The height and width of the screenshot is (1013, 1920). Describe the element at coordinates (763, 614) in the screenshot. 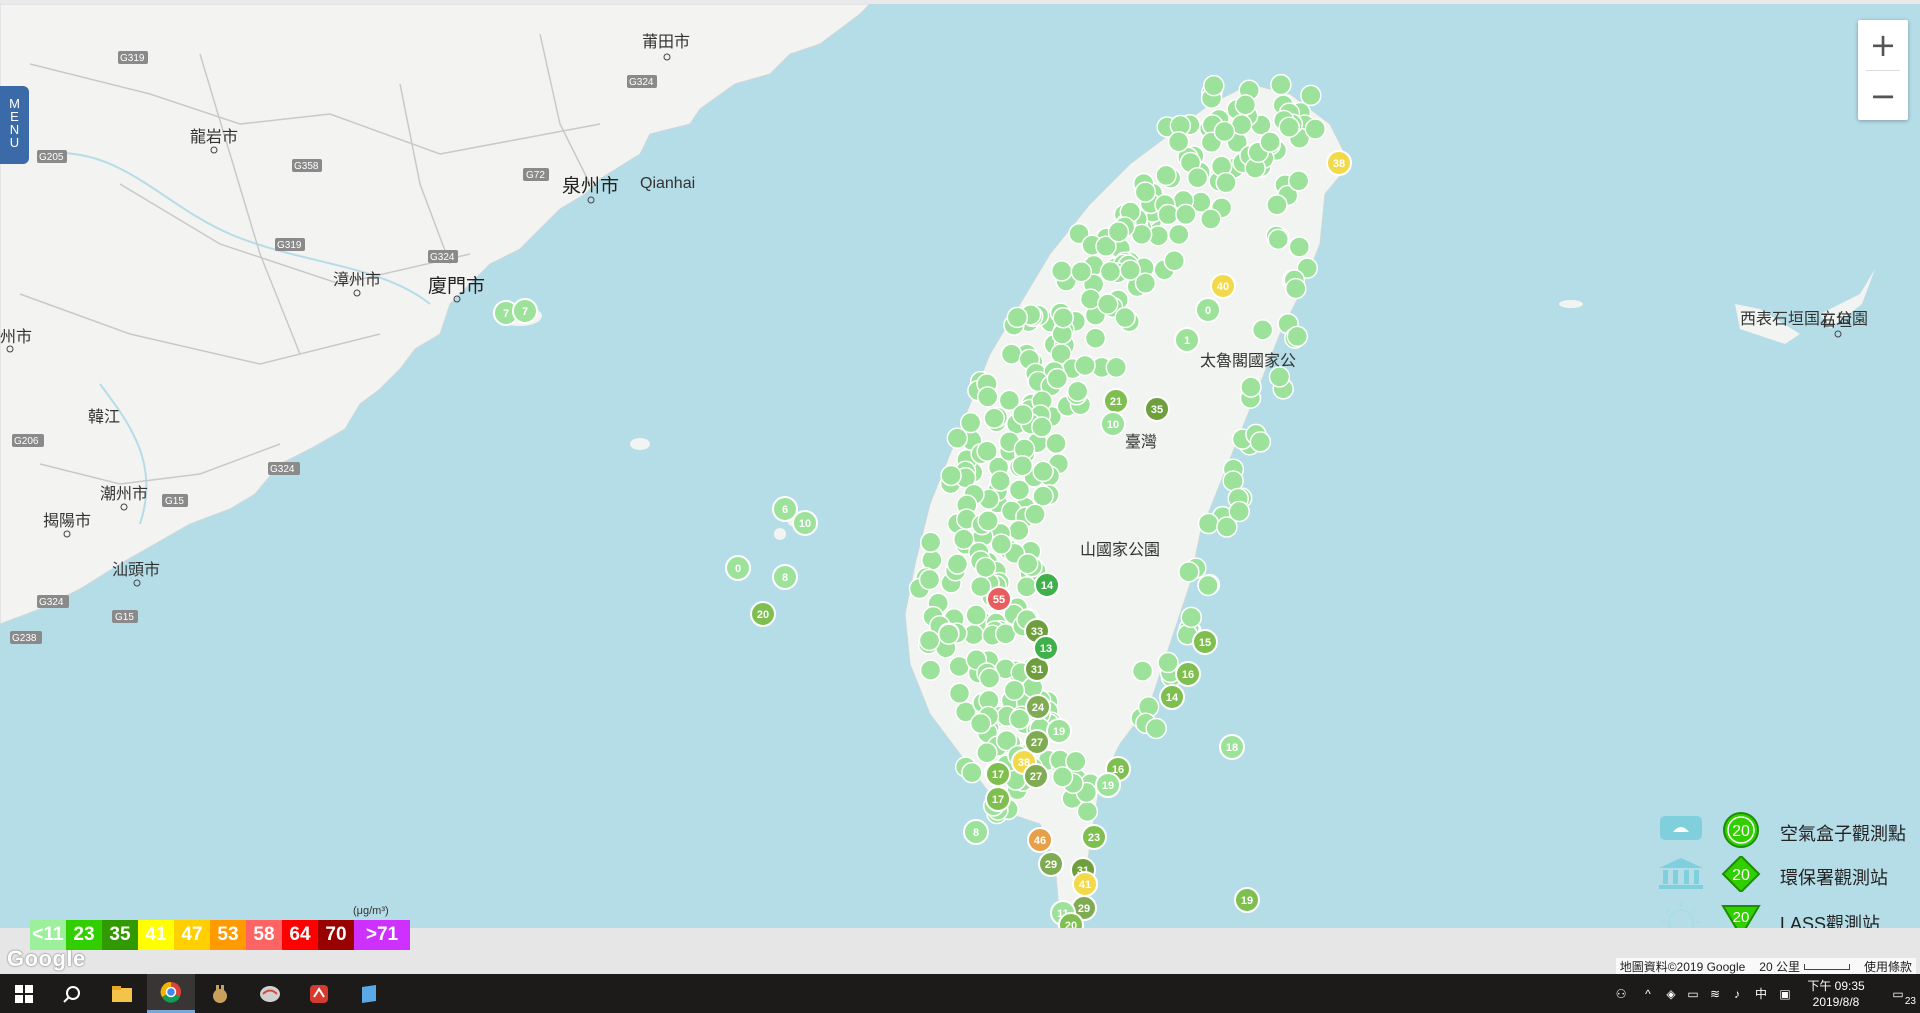

I see `pm25-marker: 20` at that location.